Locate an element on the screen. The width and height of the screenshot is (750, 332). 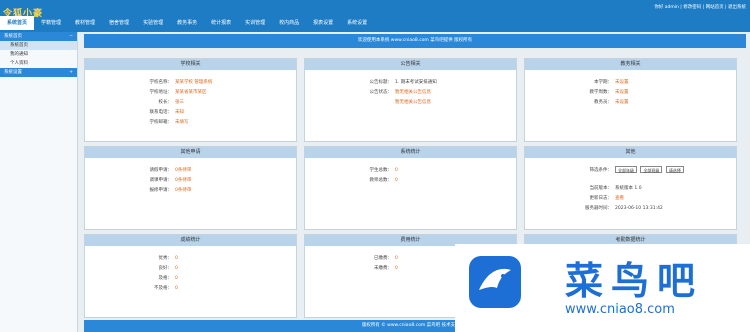
info-label: 校长： is located at coordinates (165, 102).